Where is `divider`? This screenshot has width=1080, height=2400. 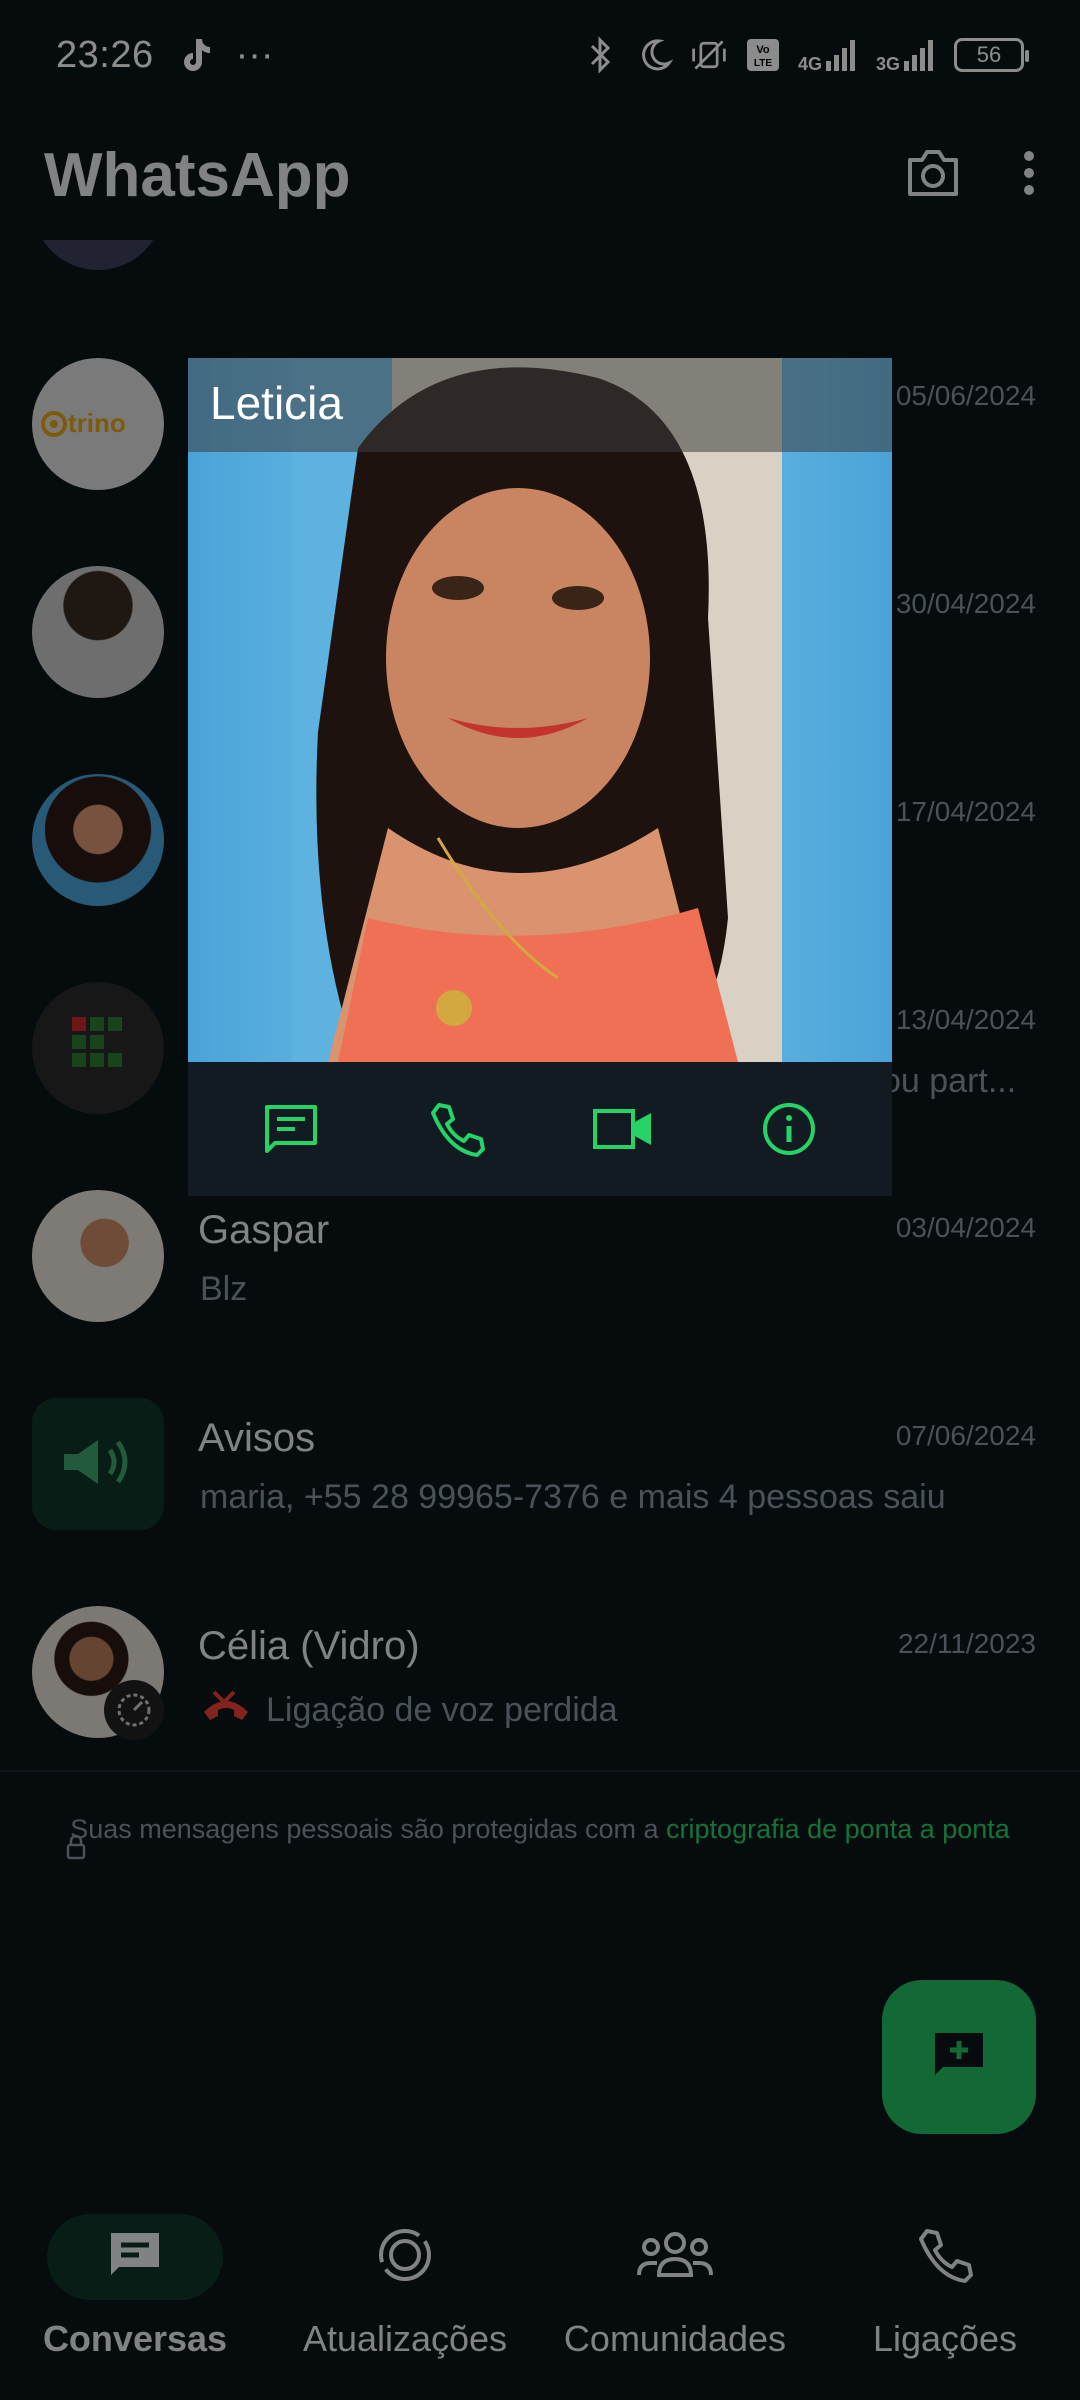
divider is located at coordinates (540, 1771).